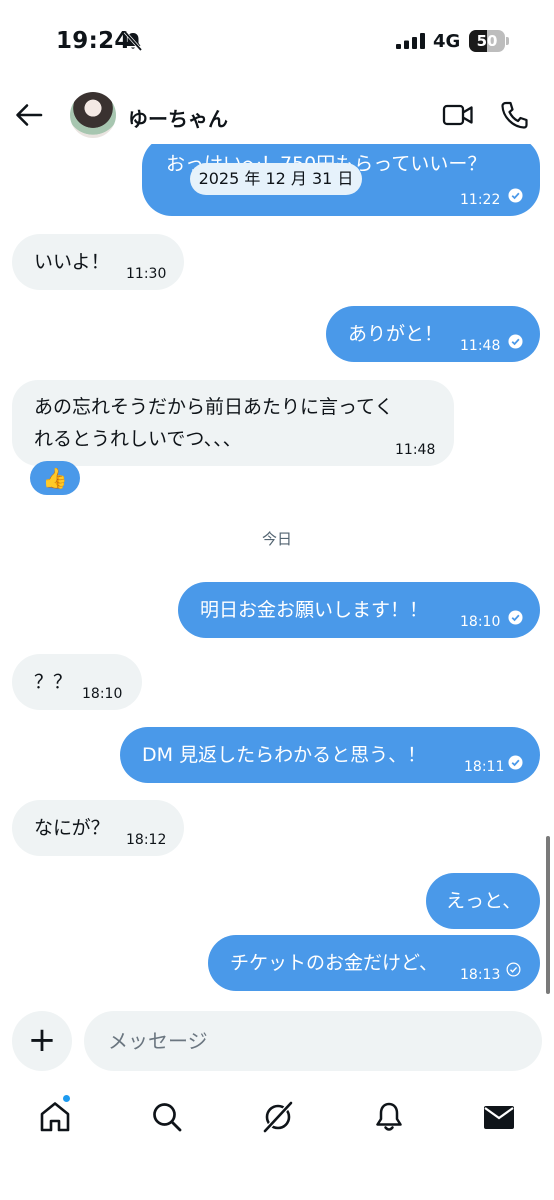 Image resolution: width=554 pixels, height=1200 pixels. Describe the element at coordinates (513, 969) in the screenshot. I see `sent-check-icon` at that location.